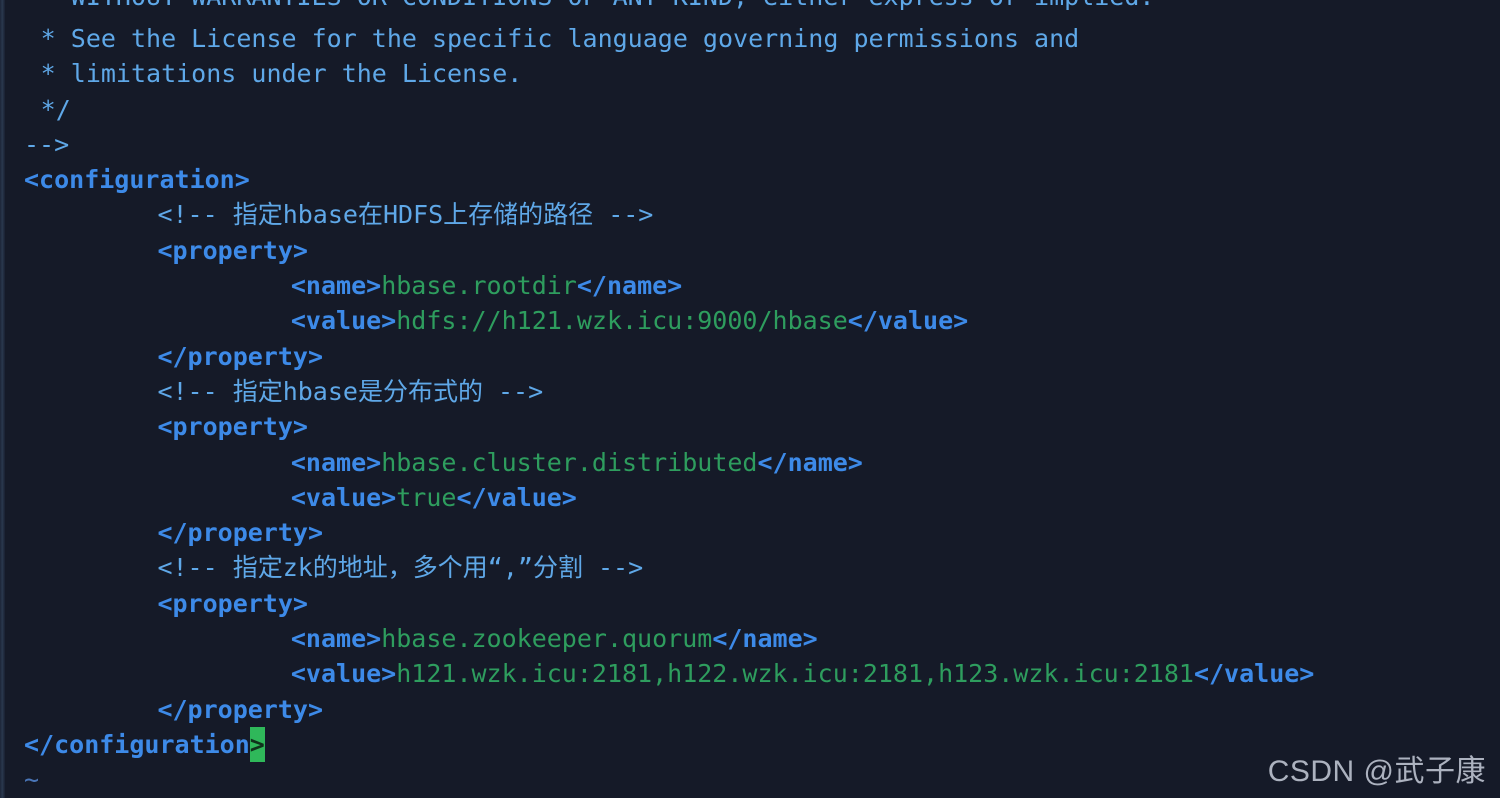 The height and width of the screenshot is (798, 1500). What do you see at coordinates (1376, 771) in the screenshot?
I see `csdn-watermark: CSDN @武子康` at bounding box center [1376, 771].